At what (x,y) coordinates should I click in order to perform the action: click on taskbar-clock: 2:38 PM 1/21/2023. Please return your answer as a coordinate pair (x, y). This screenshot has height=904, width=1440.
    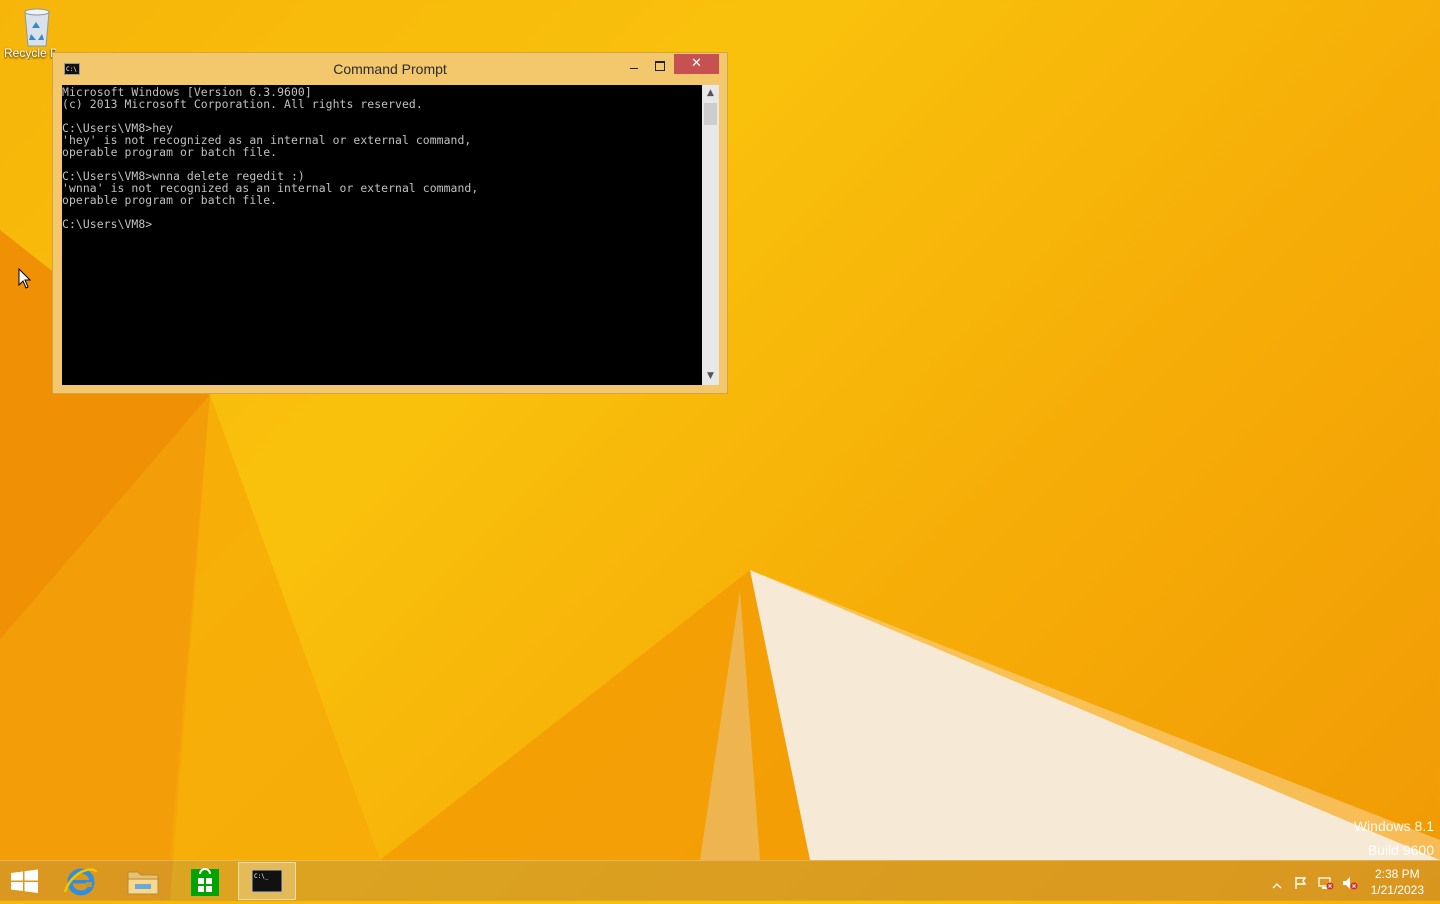
    Looking at the image, I should click on (1397, 882).